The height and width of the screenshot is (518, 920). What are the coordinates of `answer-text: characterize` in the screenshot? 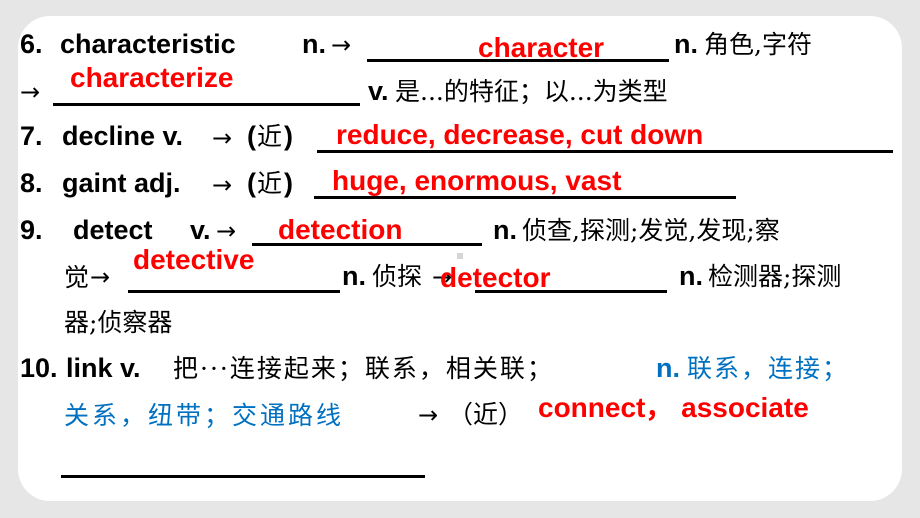 It's located at (152, 77).